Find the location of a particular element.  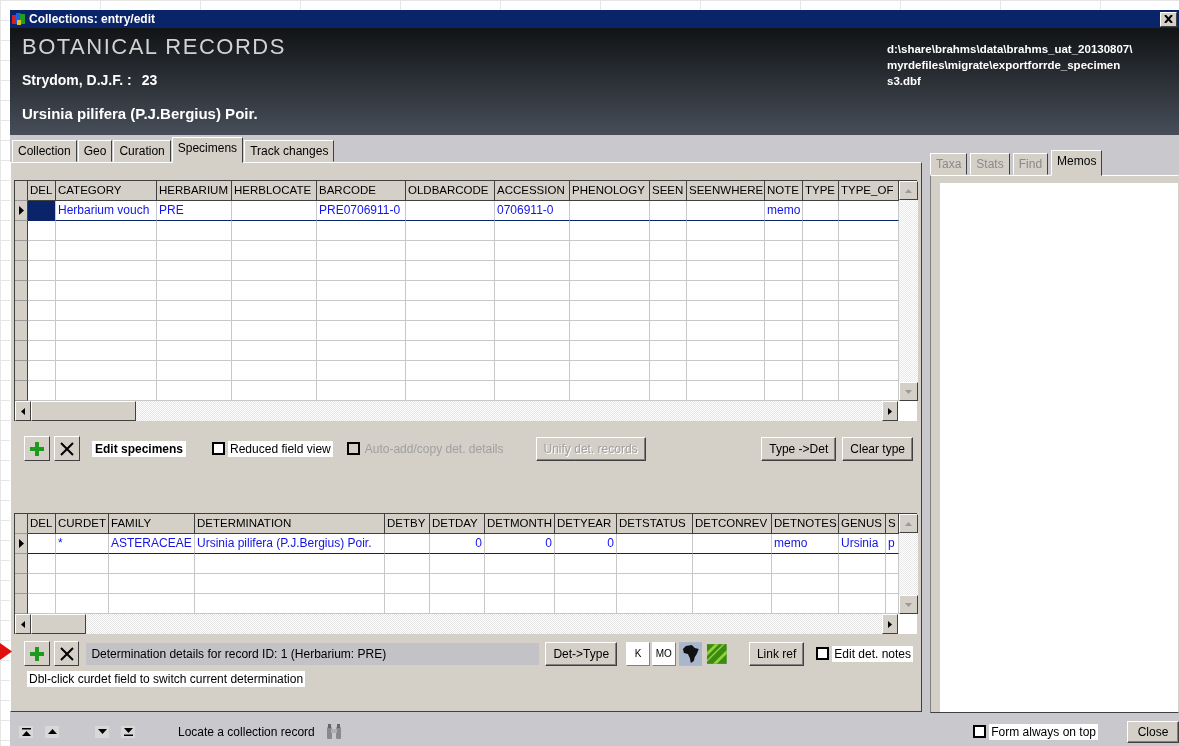

herbarium-button: MO is located at coordinates (663, 653).